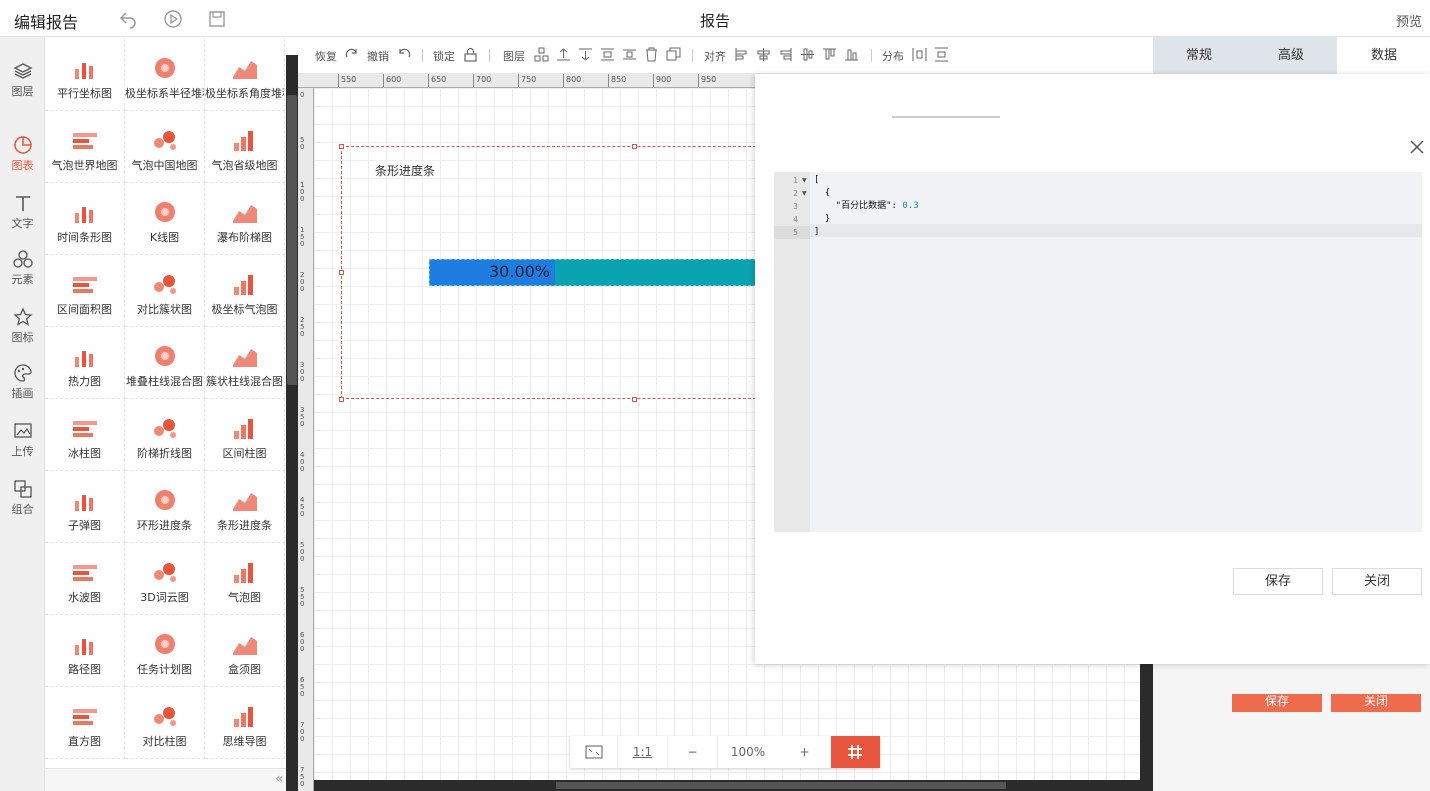 Image resolution: width=1430 pixels, height=791 pixels. What do you see at coordinates (541, 54) in the screenshot?
I see `layer-up-icon` at bounding box center [541, 54].